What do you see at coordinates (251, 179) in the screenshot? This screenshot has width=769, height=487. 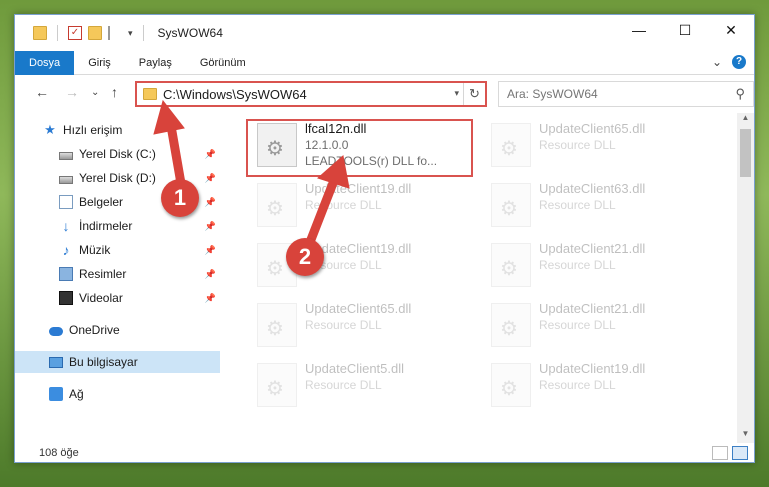 I see `annotation-arrows` at bounding box center [251, 179].